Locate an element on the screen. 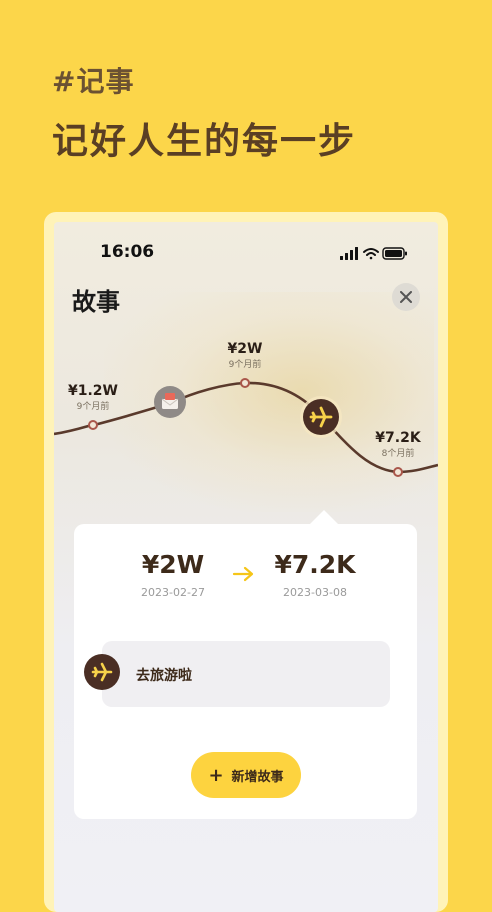 Image resolution: width=492 pixels, height=912 pixels. card-pointer is located at coordinates (324, 517).